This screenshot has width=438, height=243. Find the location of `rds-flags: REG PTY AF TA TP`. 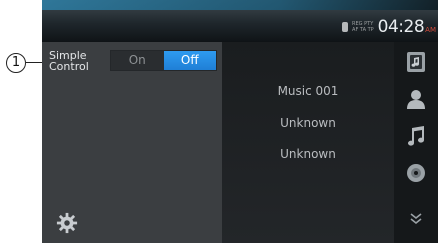

rds-flags: REG PTY AF TA TP is located at coordinates (363, 27).